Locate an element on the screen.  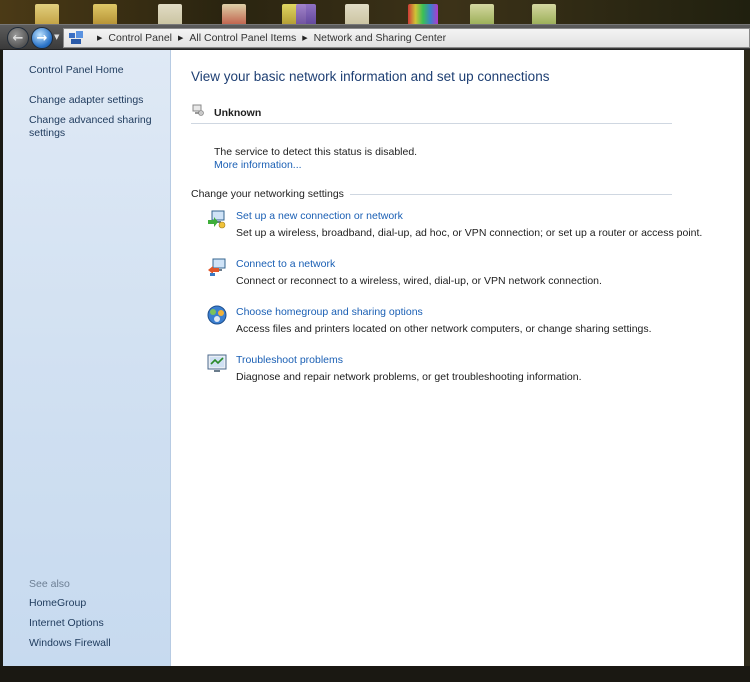
connect-network-icon is located at coordinates (217, 267).